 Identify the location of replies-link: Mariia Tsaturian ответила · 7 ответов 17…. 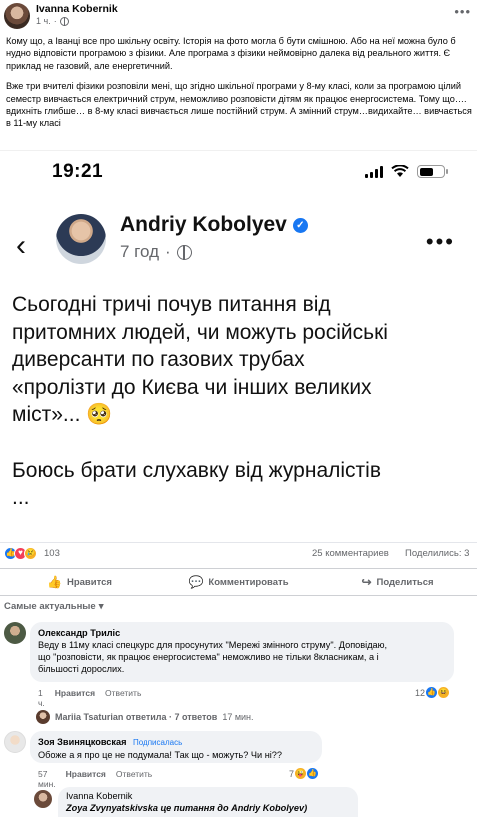
(145, 717).